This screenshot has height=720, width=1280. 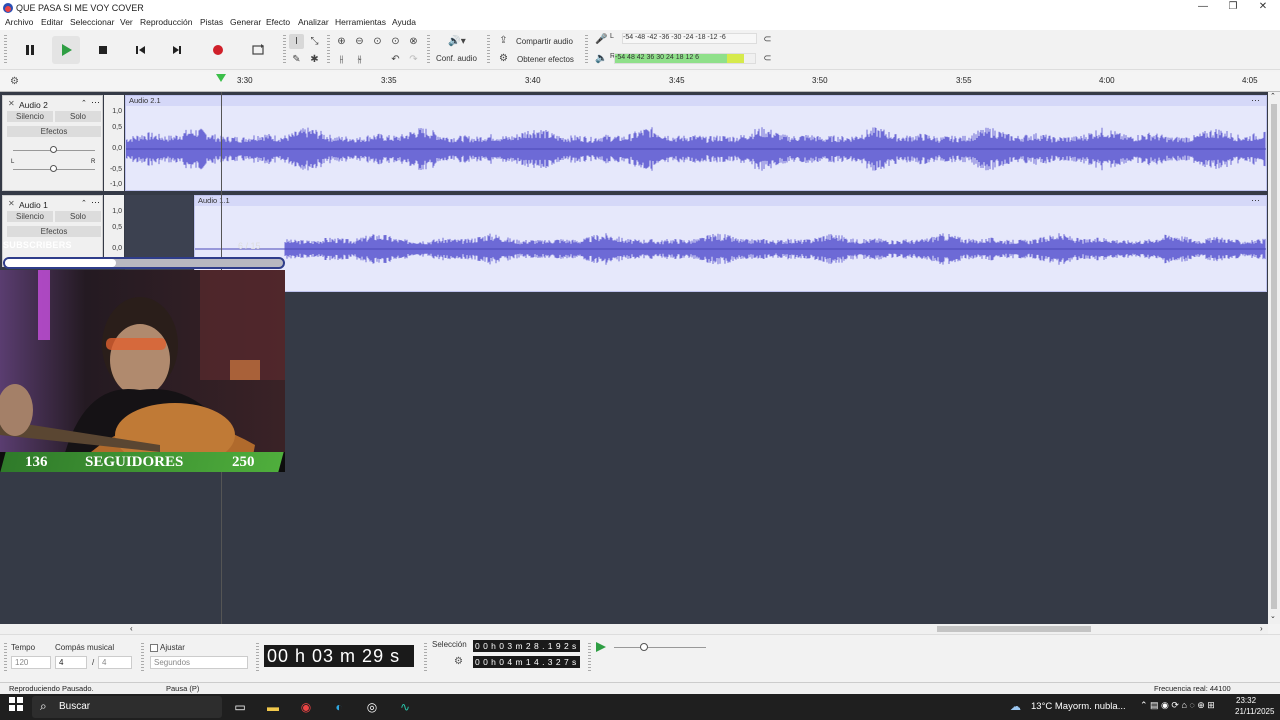 I want to click on share-audio-label: Compartir audio, so click(x=544, y=41).